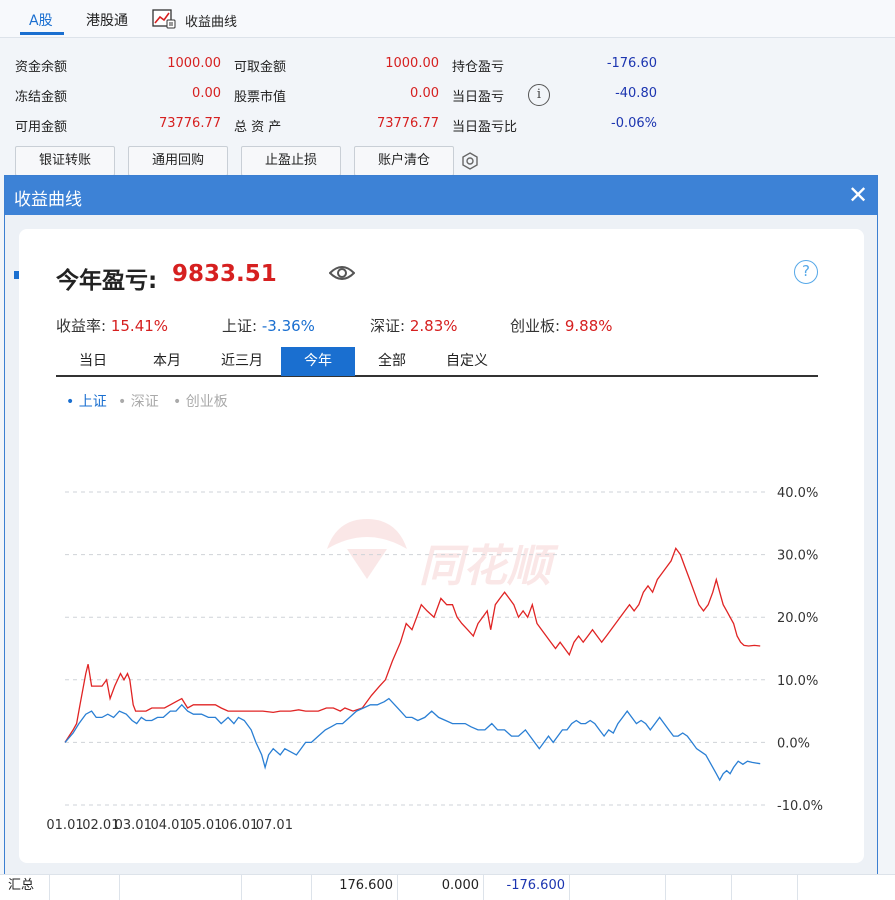 This screenshot has width=895, height=900. What do you see at coordinates (433, 326) in the screenshot?
I see `stat-value: 2.83%` at bounding box center [433, 326].